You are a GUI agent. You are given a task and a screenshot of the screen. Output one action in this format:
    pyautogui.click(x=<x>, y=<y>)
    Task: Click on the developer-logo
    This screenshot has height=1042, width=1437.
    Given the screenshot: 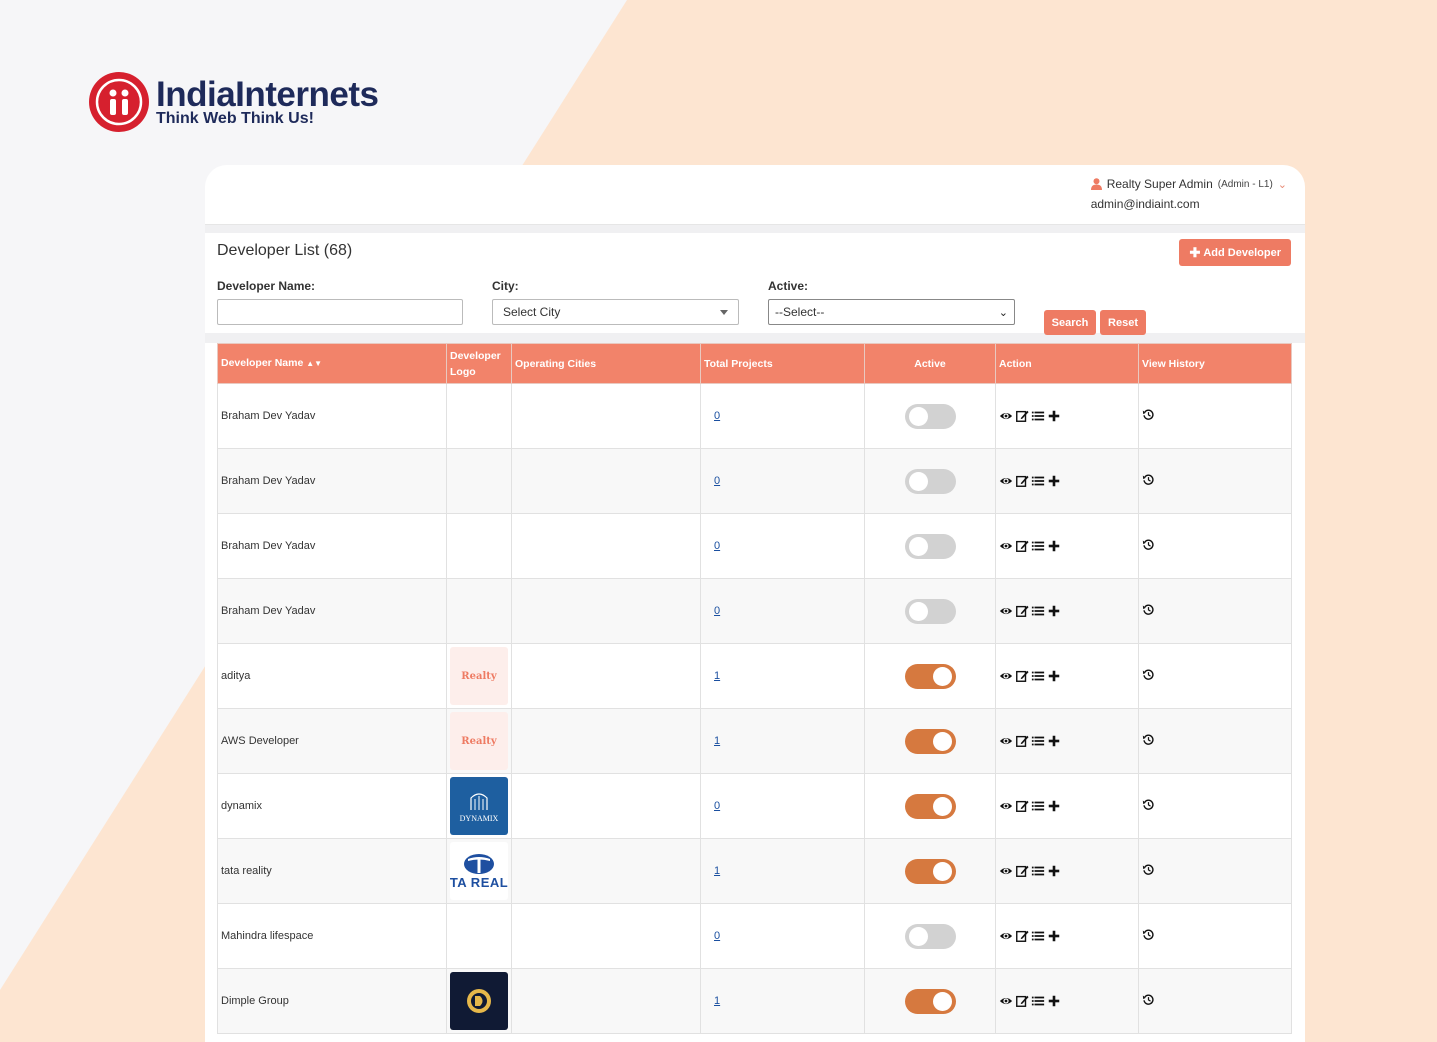 What is the action you would take?
    pyautogui.click(x=479, y=1001)
    